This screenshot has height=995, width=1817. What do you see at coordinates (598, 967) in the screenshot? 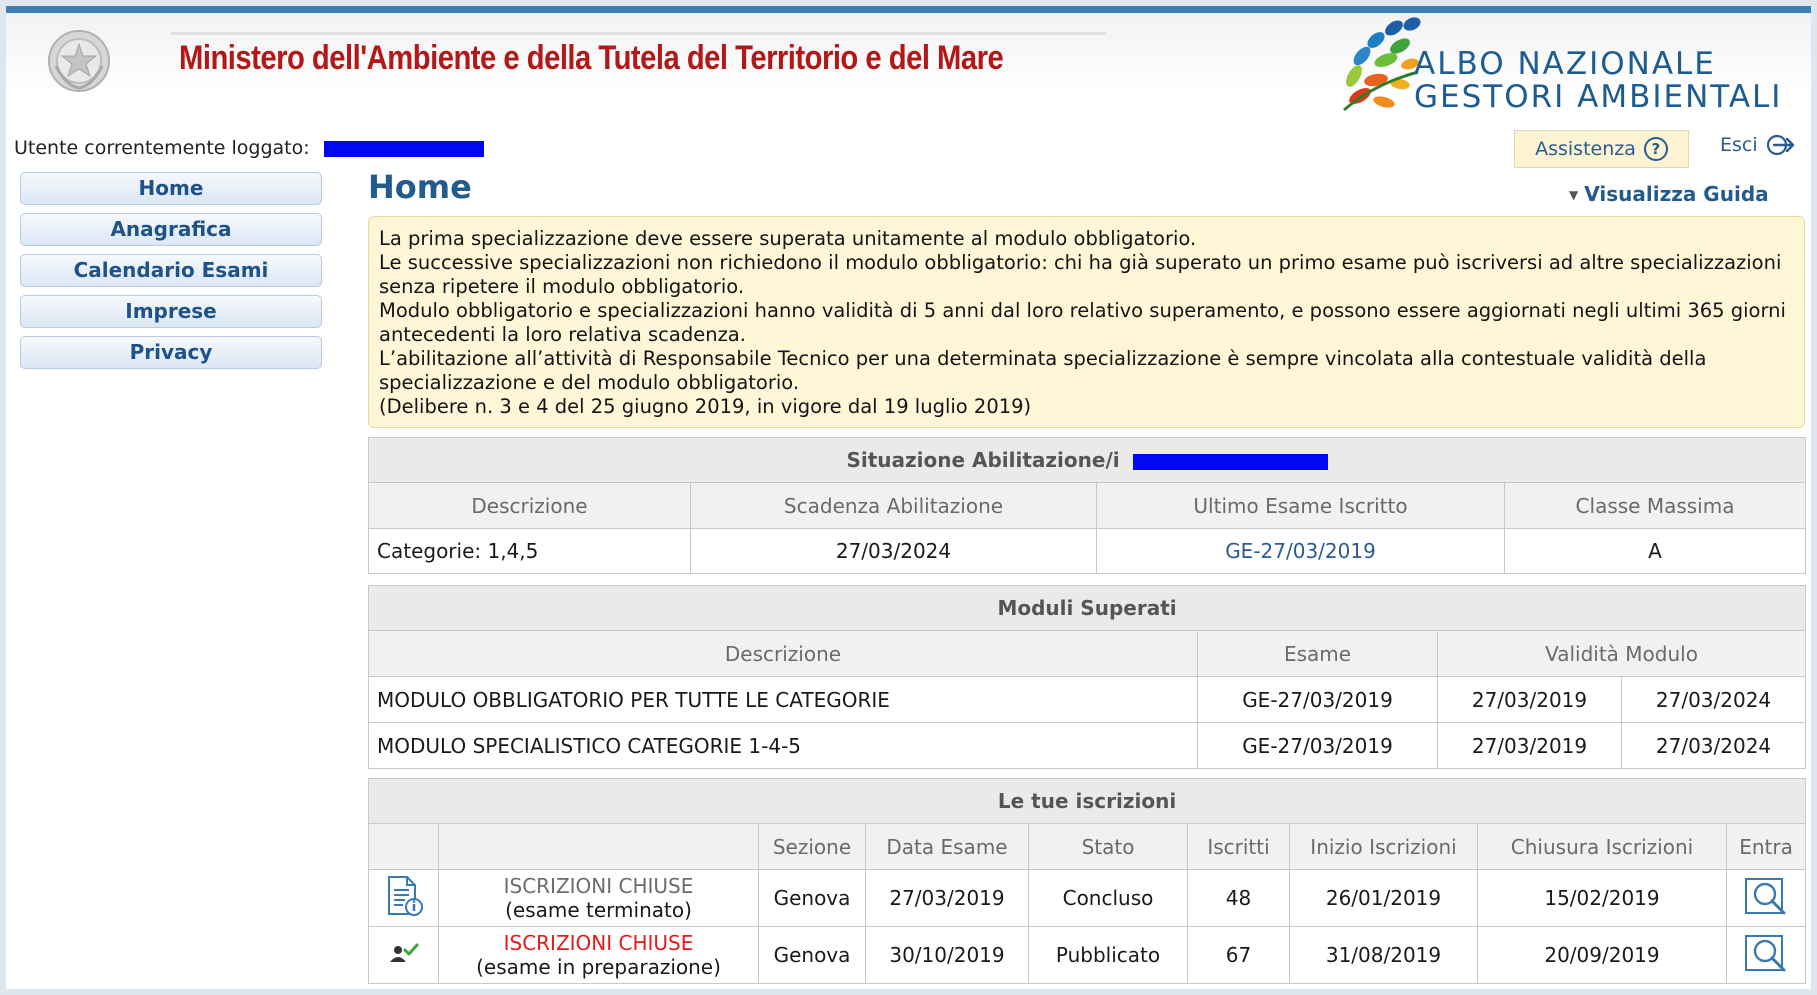
I see `status-subtext: (esame in preparazione)` at bounding box center [598, 967].